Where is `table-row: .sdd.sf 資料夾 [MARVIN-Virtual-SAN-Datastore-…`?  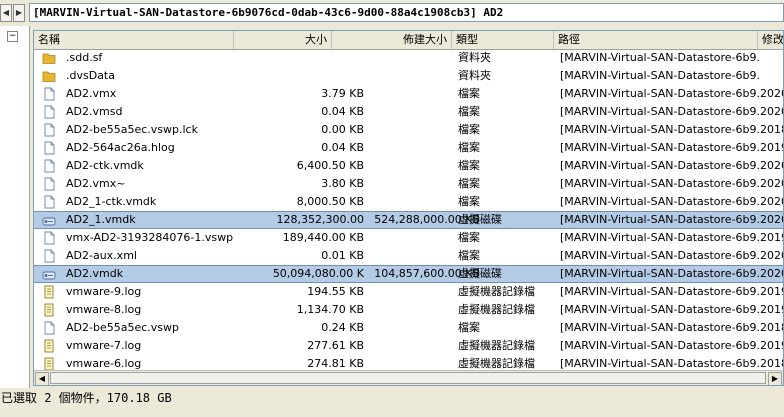 table-row: .sdd.sf 資料夾 [MARVIN-Virtual-SAN-Datastore-… is located at coordinates (408, 58).